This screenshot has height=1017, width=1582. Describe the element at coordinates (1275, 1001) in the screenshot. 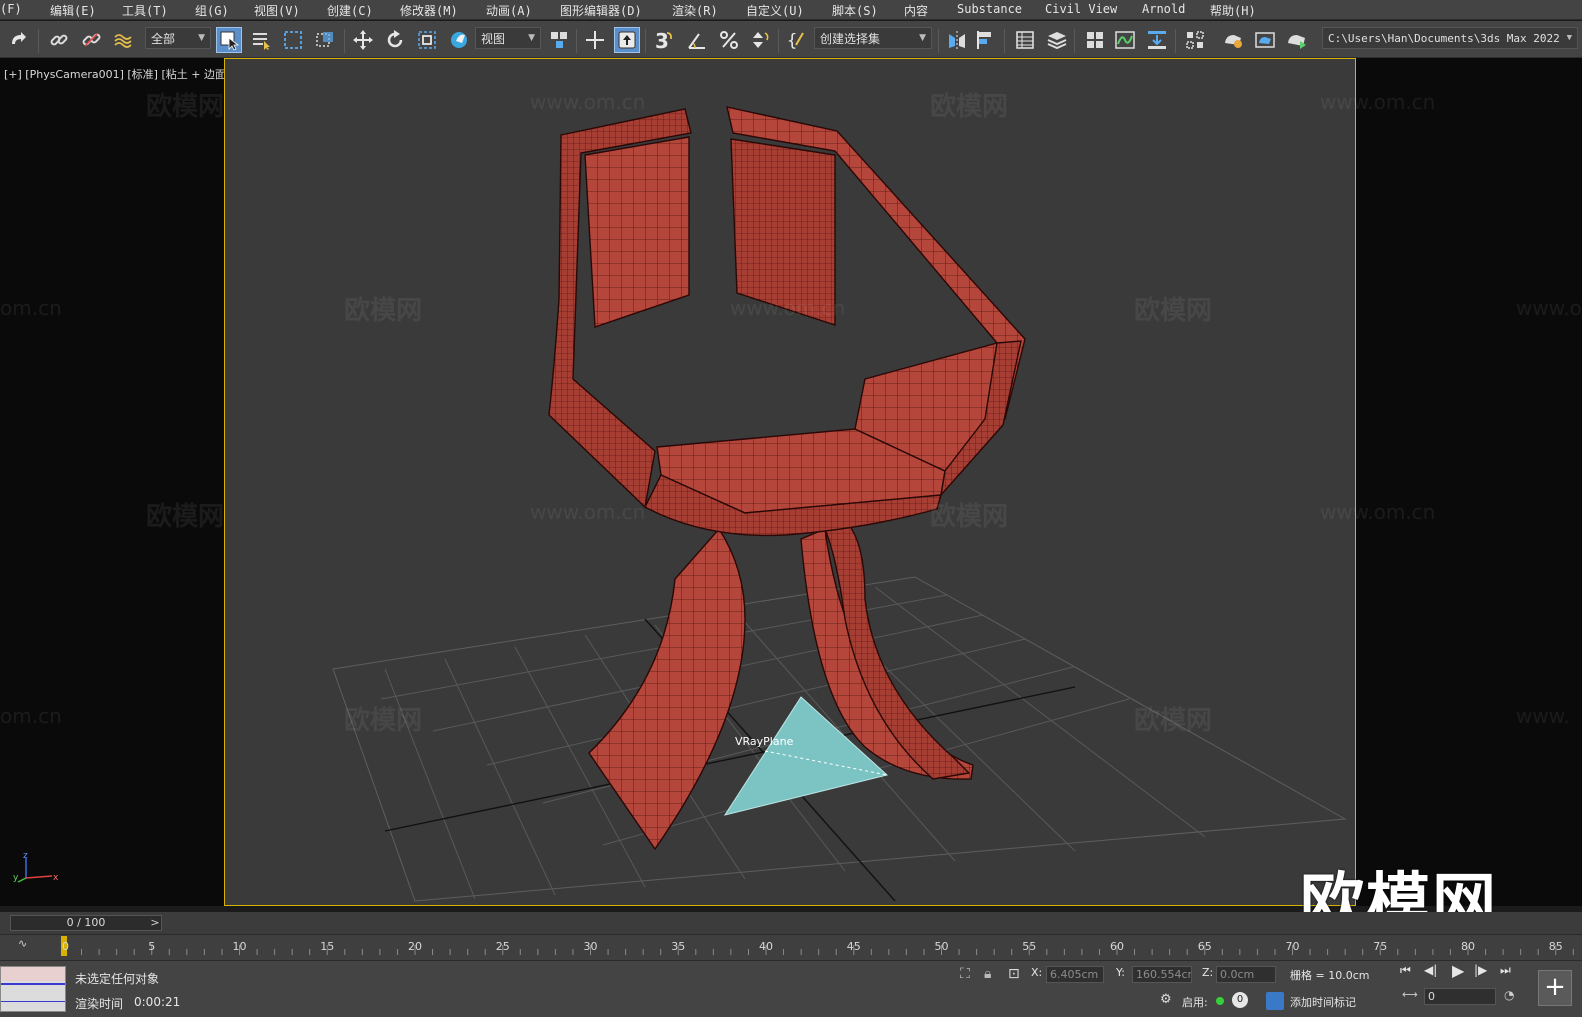

I see `time-tag-icon` at that location.